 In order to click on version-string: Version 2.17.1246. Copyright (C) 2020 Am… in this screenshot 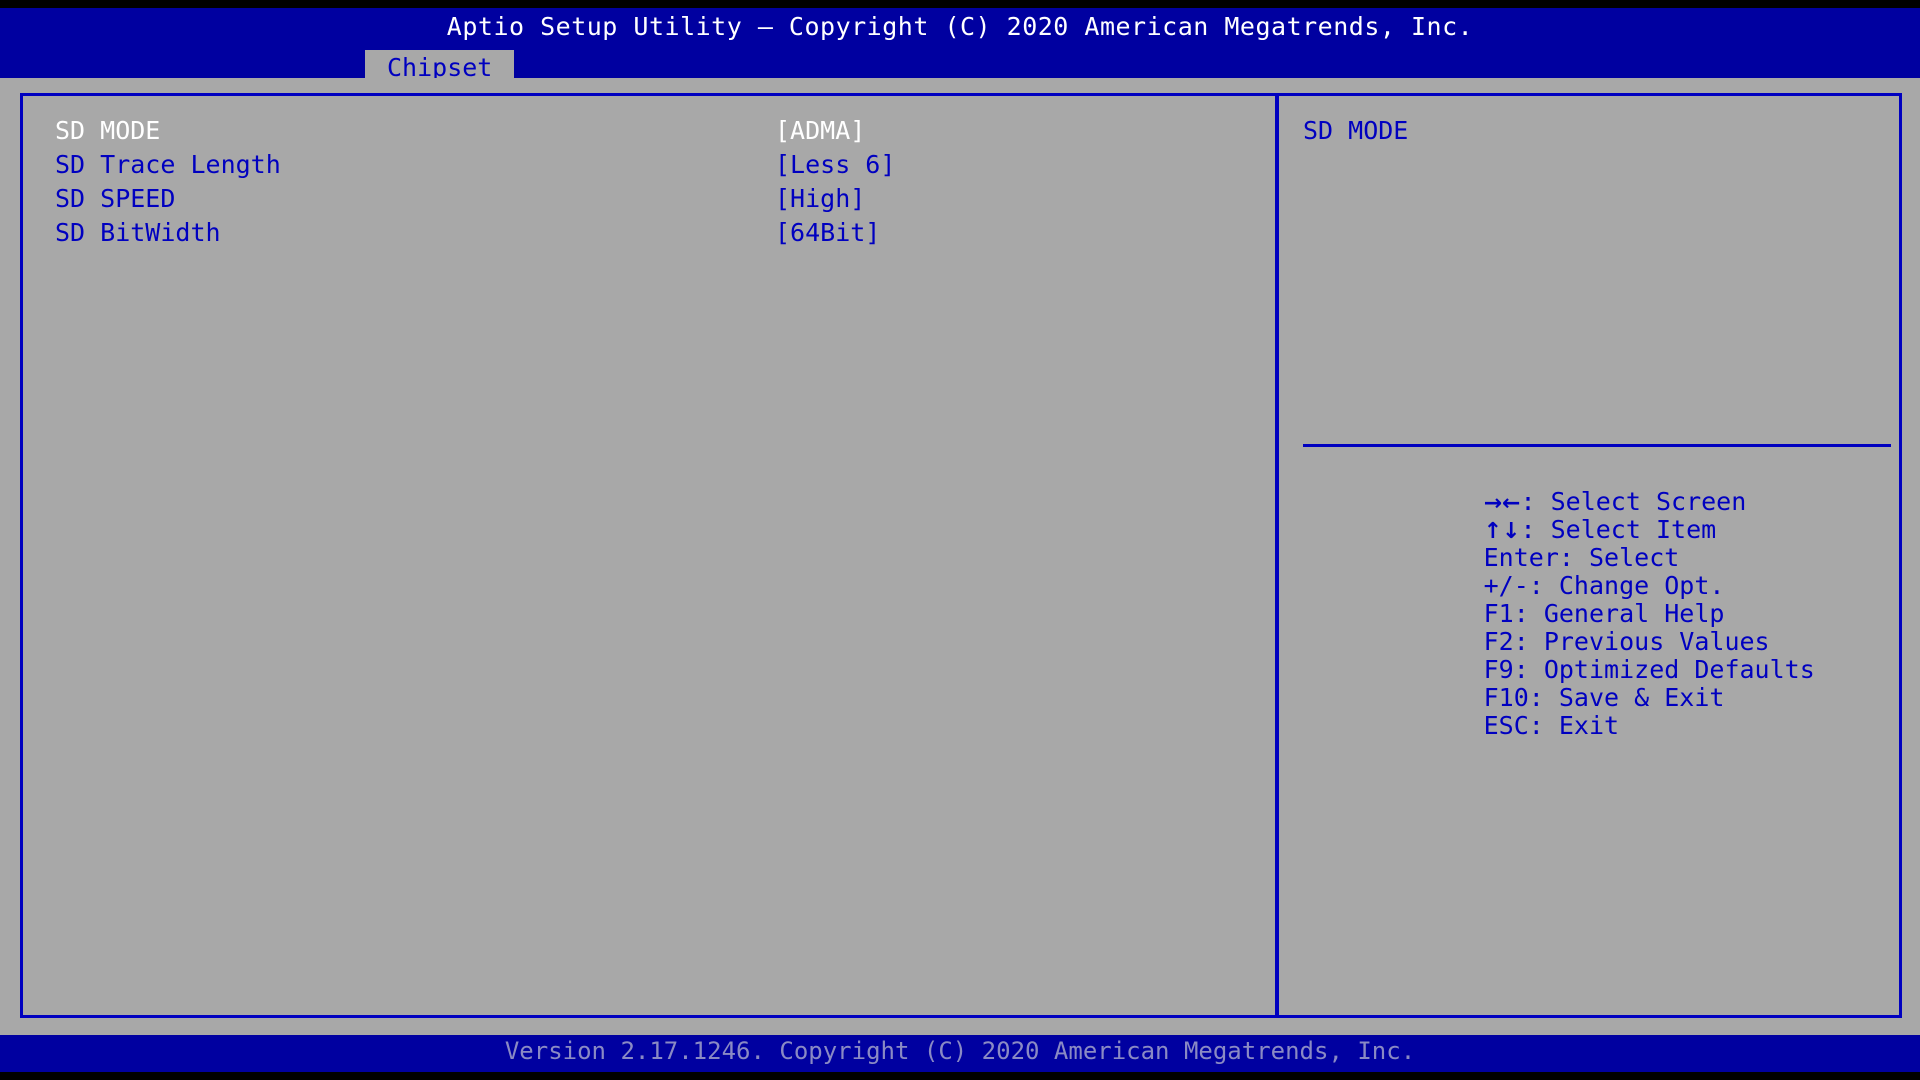, I will do `click(960, 1051)`.